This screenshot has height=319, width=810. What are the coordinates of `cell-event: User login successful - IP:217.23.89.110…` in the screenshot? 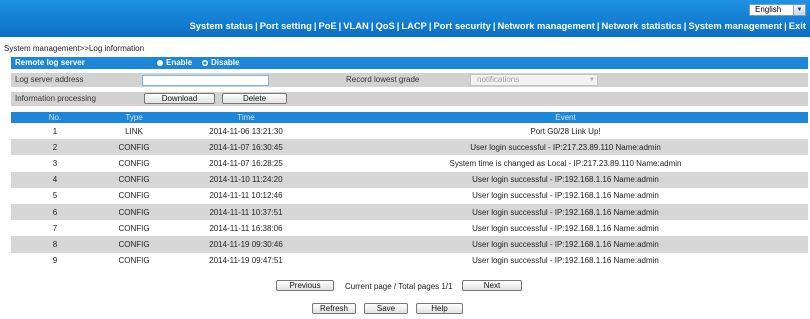 It's located at (565, 147).